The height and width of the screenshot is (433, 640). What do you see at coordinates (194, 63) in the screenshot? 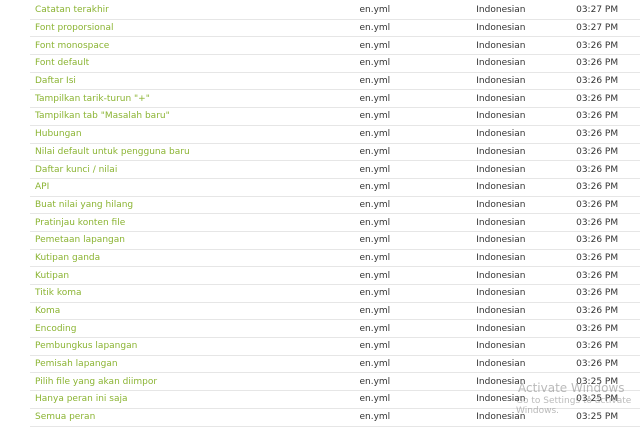
I see `translation-key-link: Font default` at bounding box center [194, 63].